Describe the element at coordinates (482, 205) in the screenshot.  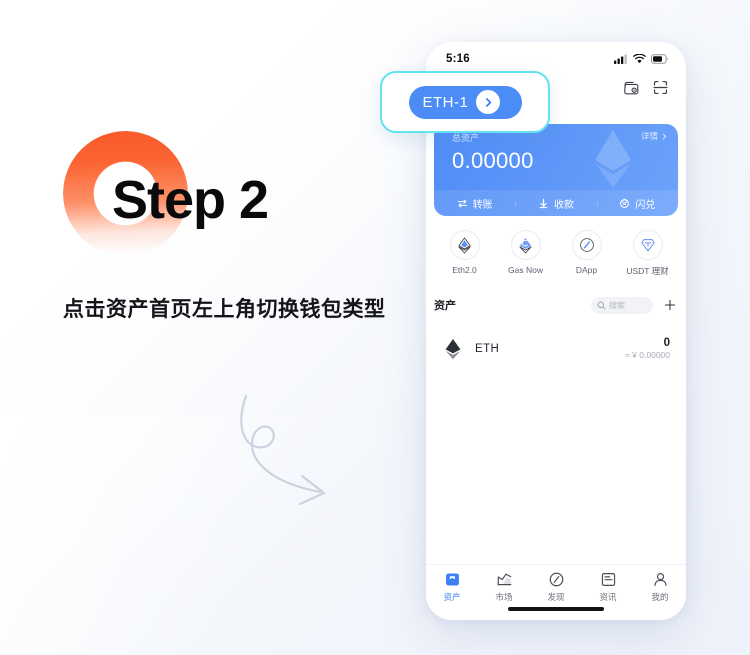
I see `transfer-label: 转账` at that location.